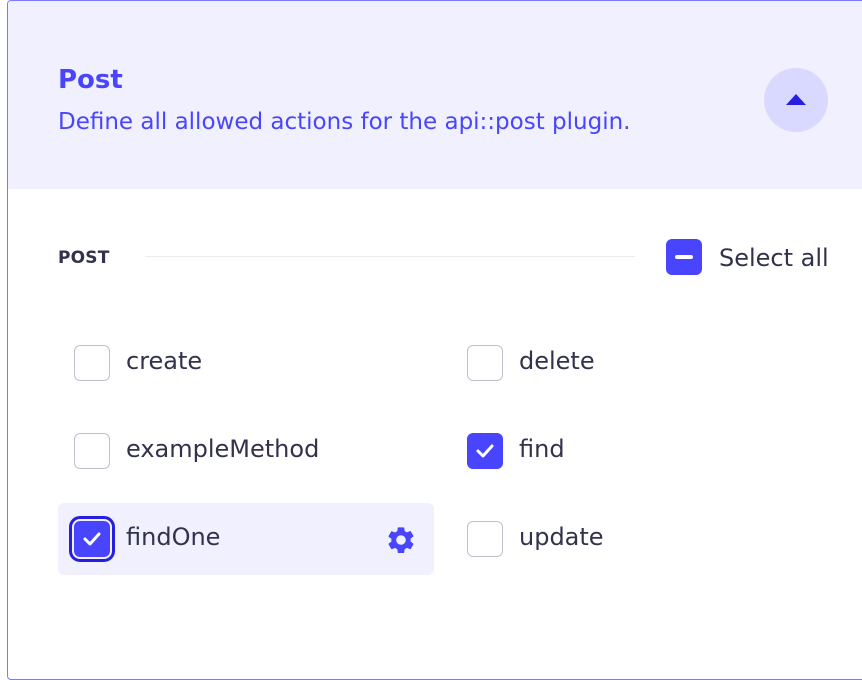  Describe the element at coordinates (173, 537) in the screenshot. I see `action-label-findOne: findOne` at that location.